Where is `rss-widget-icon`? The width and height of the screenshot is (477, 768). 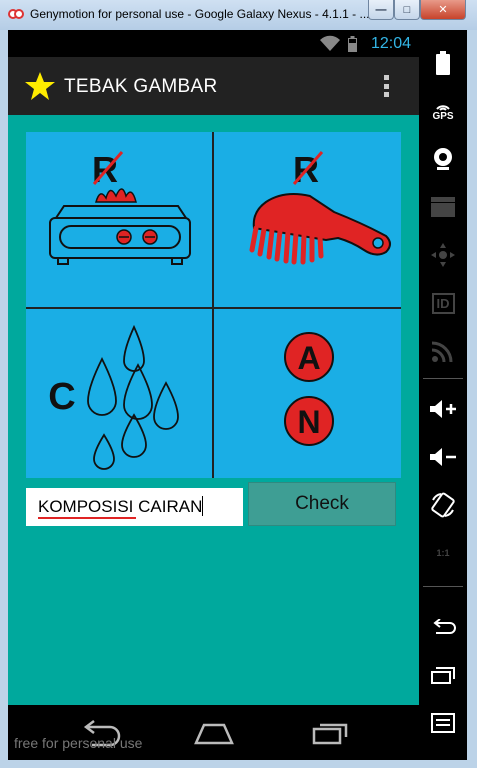 rss-widget-icon is located at coordinates (443, 351).